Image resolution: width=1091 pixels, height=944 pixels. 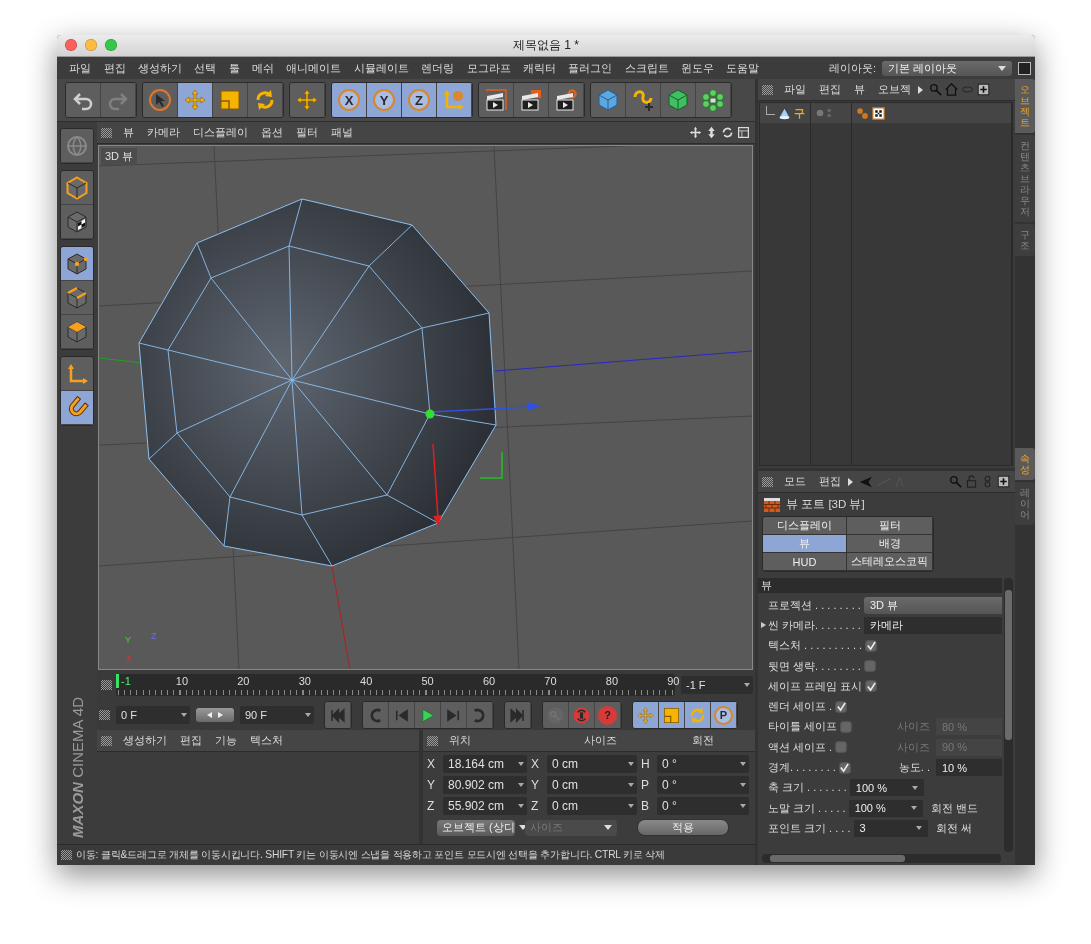 What do you see at coordinates (697, 68) in the screenshot?
I see `menu-item: 윈도우` at bounding box center [697, 68].